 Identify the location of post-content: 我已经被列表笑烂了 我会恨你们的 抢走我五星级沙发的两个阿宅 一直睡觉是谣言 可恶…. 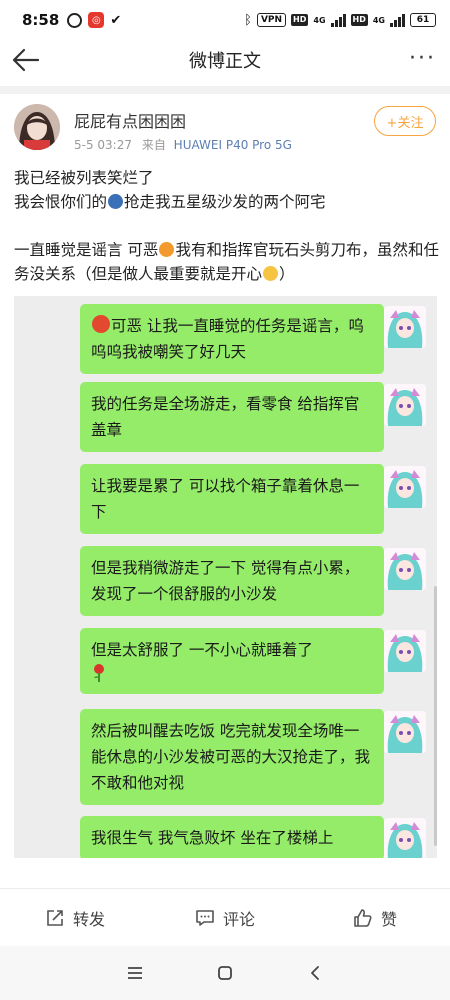
(227, 226).